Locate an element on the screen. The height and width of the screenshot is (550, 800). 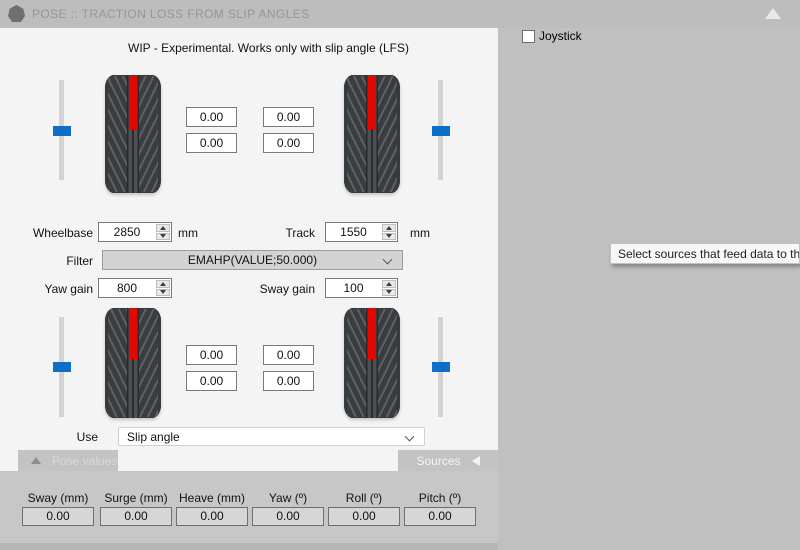
rear-readout-1: 0.00 is located at coordinates (211, 355).